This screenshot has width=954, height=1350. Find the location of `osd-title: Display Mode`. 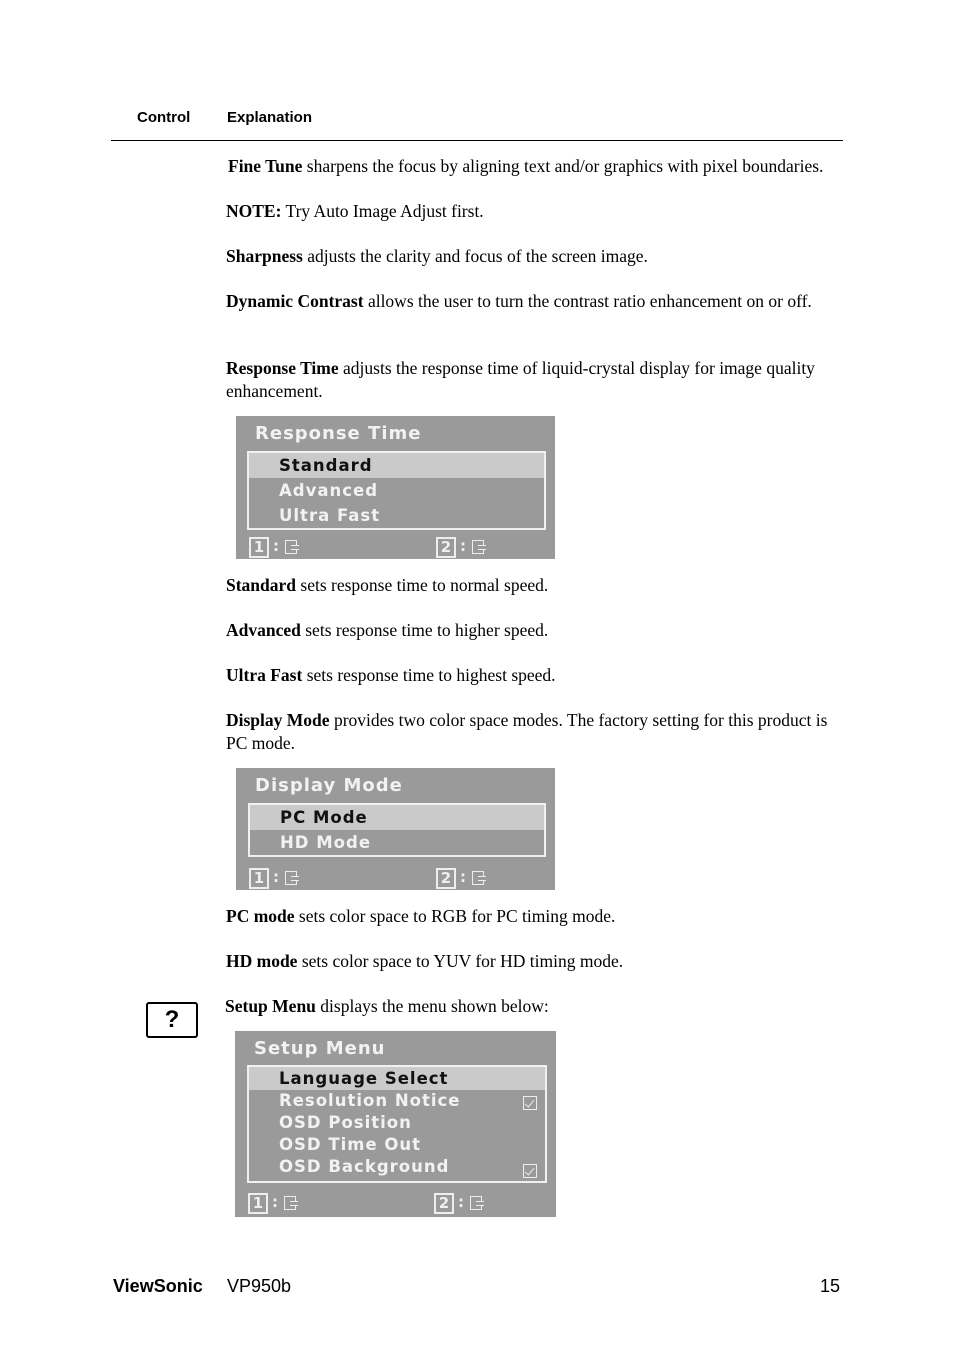

osd-title: Display Mode is located at coordinates (329, 785).